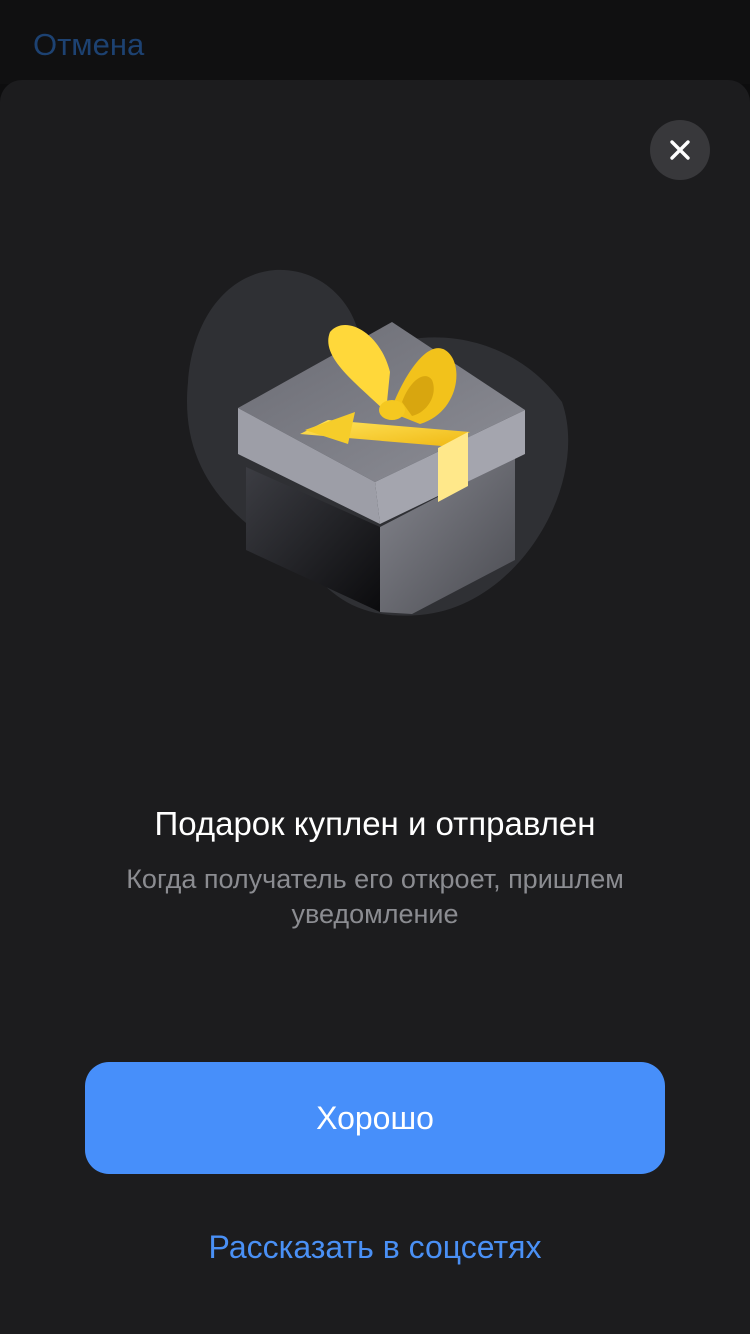 Image resolution: width=750 pixels, height=1334 pixels. Describe the element at coordinates (375, 42) in the screenshot. I see `top-bar: Отмена` at that location.